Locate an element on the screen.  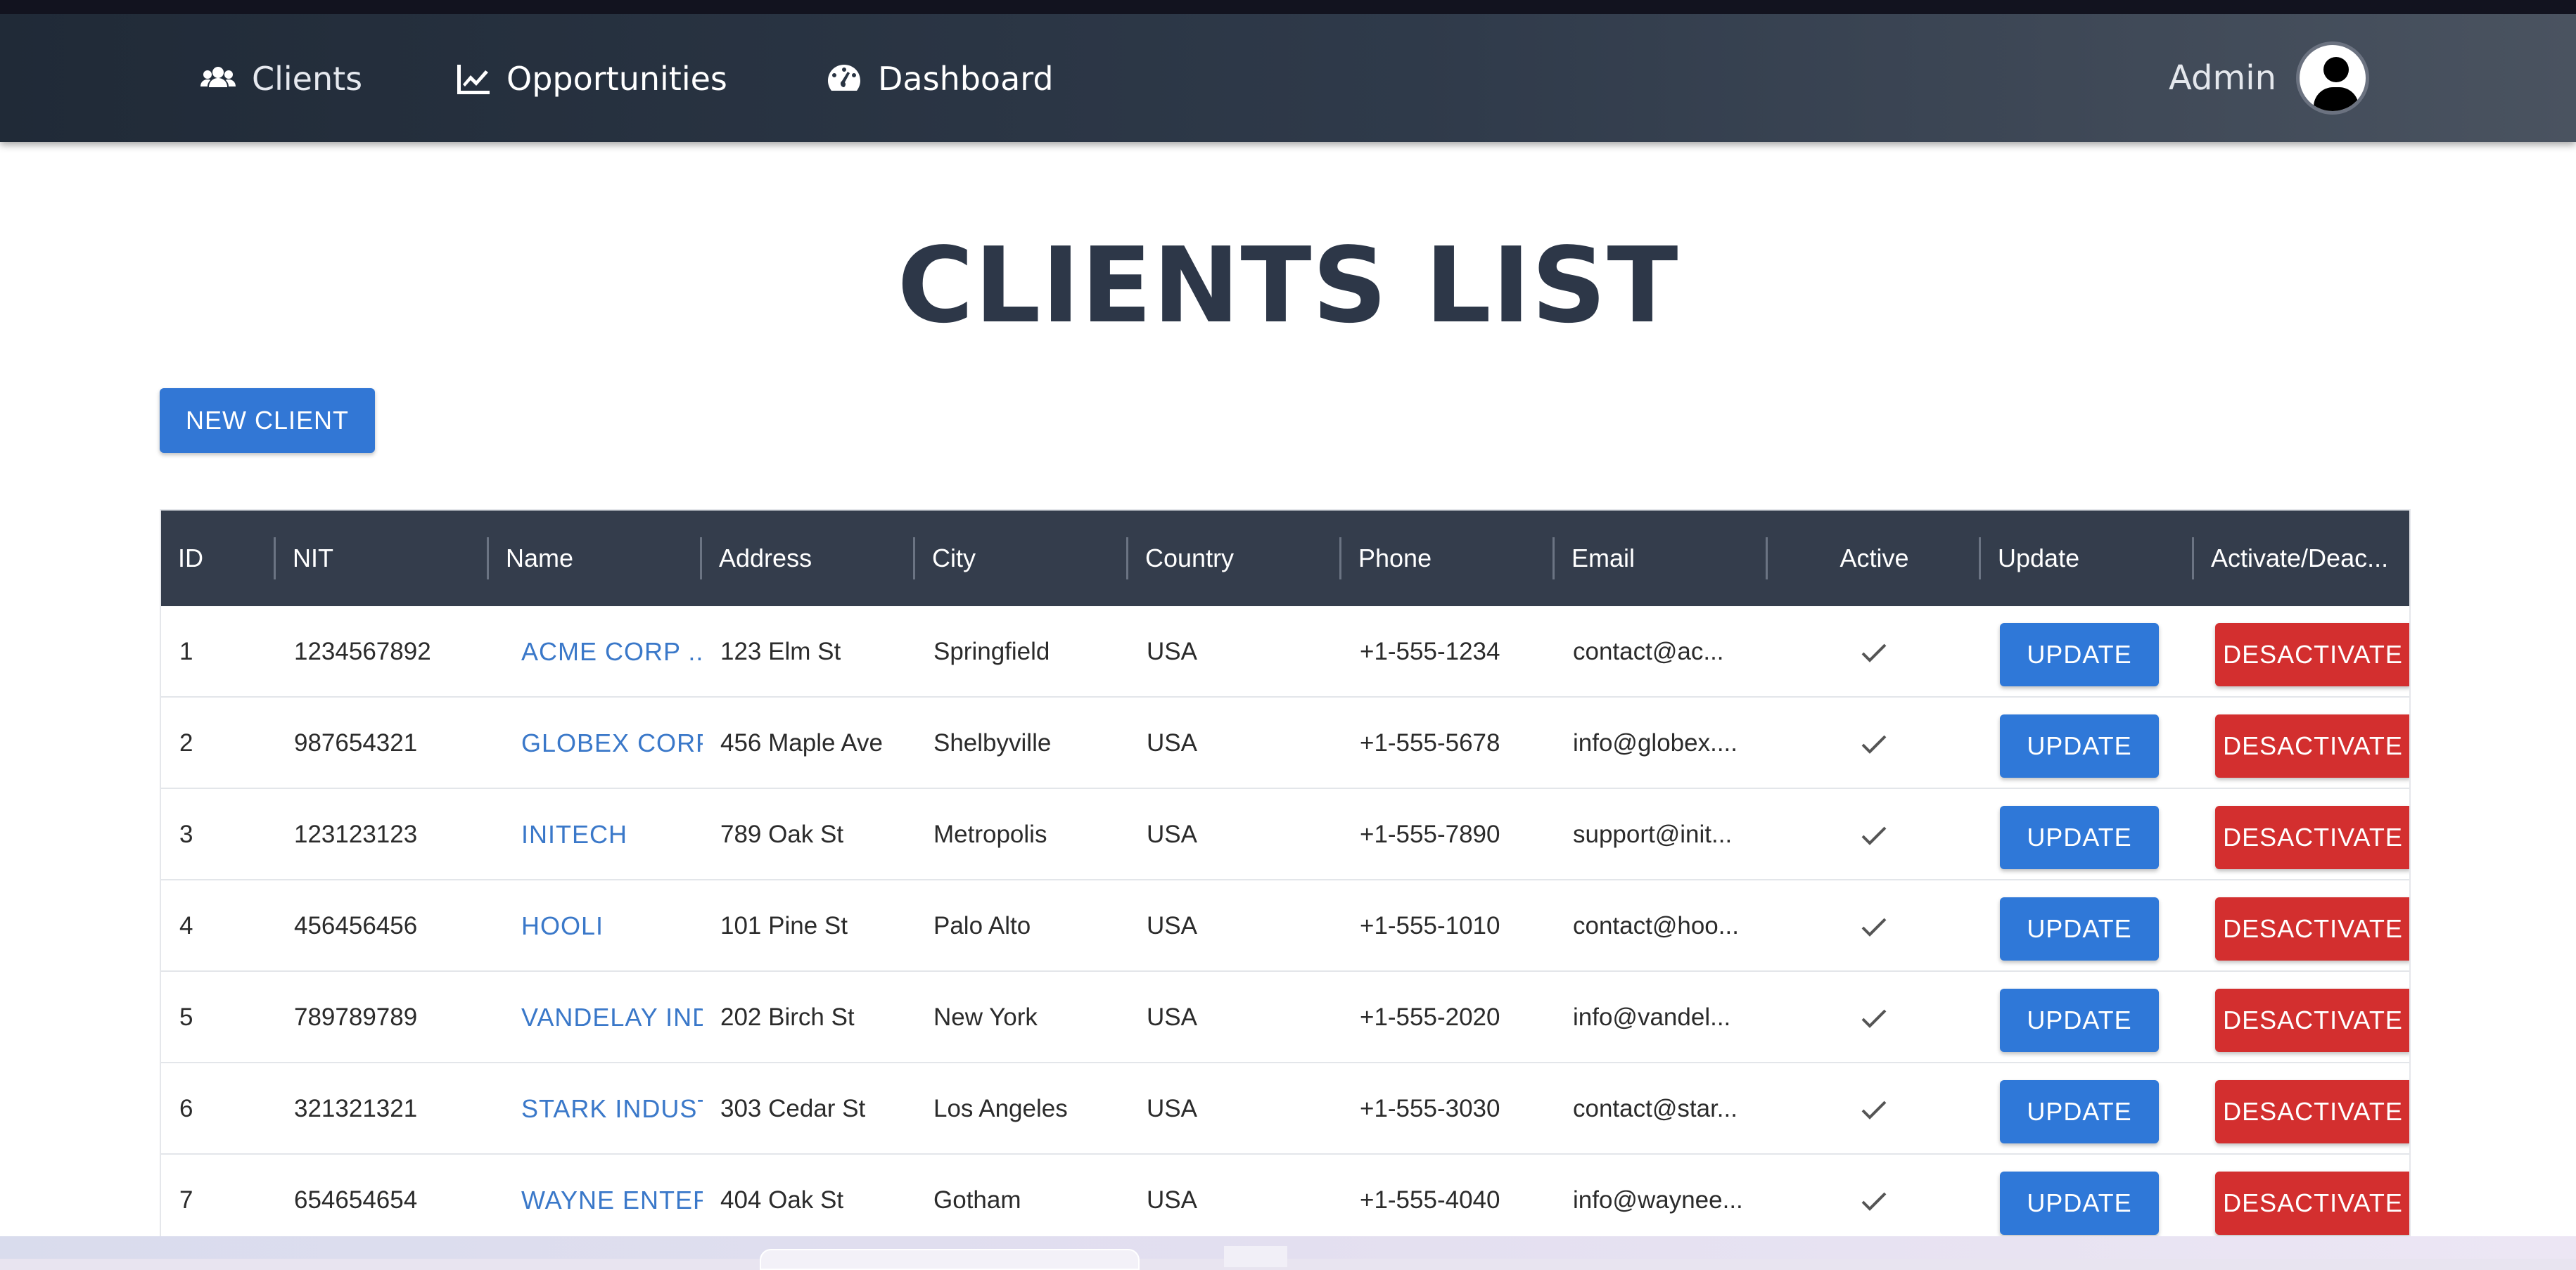
cell-address: 123 Elm St is located at coordinates (780, 651).